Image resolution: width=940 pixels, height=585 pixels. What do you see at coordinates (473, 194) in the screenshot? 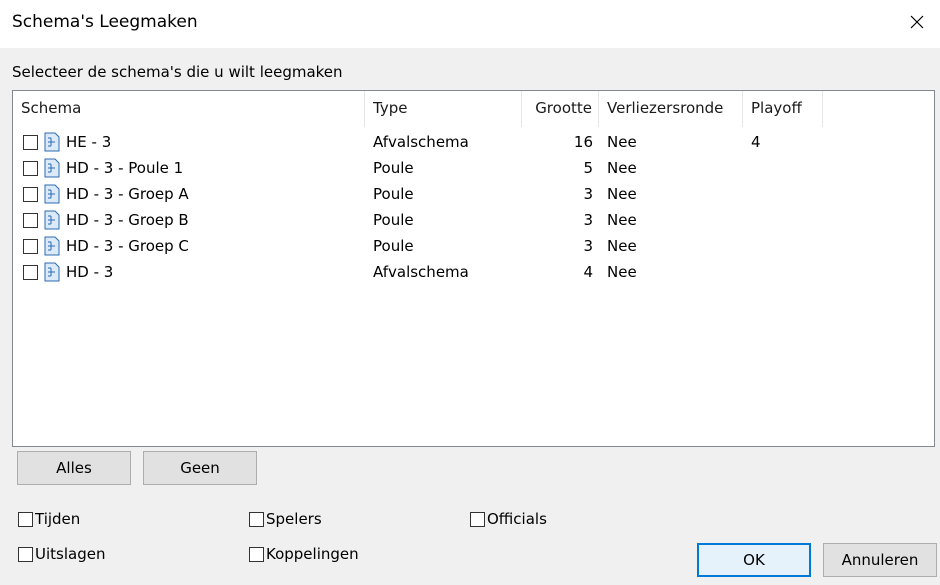
I see `table-row: HD - 3 - Groep A Poule 3 Nee` at bounding box center [473, 194].